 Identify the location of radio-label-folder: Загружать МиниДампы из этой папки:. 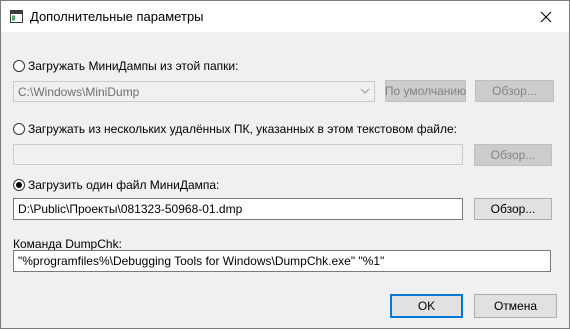
(133, 66).